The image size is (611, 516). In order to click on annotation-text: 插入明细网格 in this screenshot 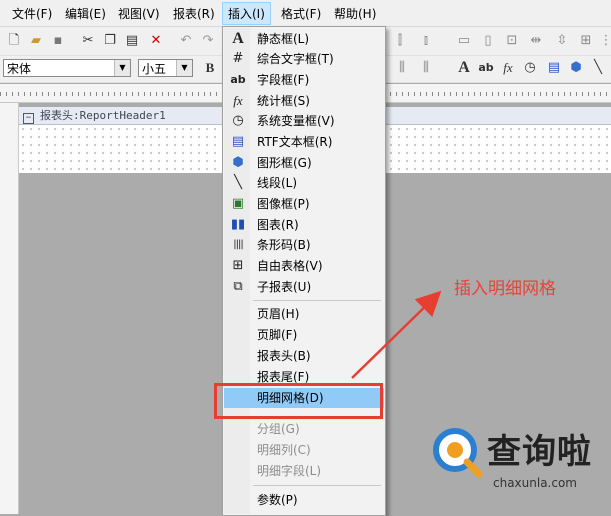, I will do `click(505, 289)`.